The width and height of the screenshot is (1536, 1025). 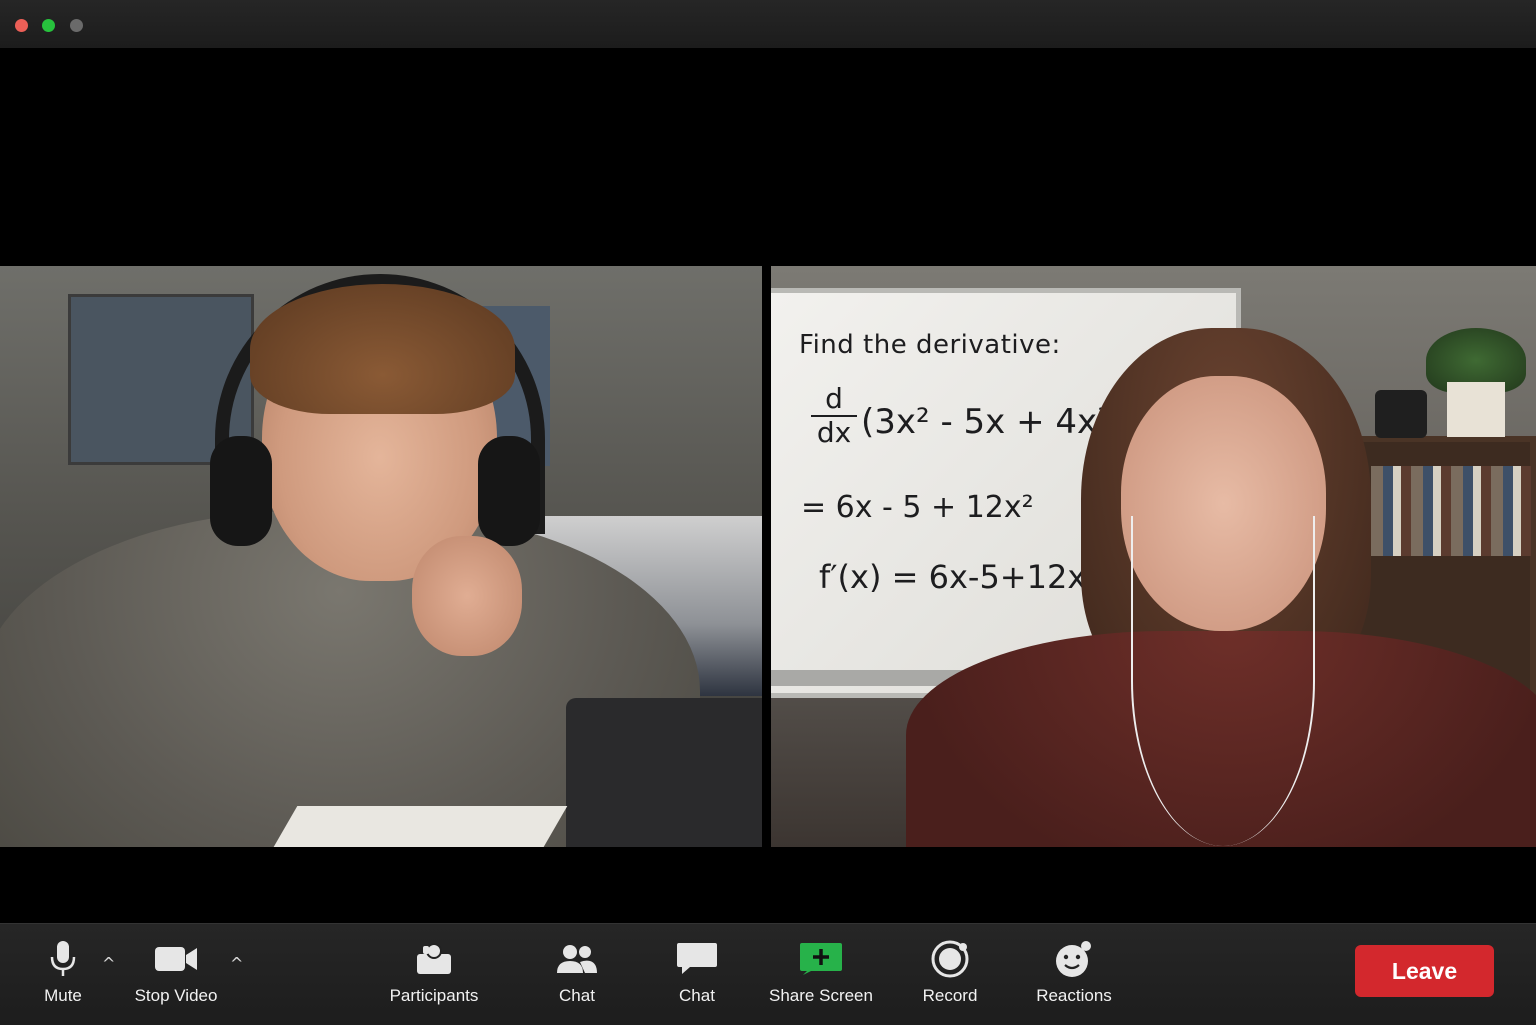 I want to click on participants-label: Participants, so click(x=434, y=995).